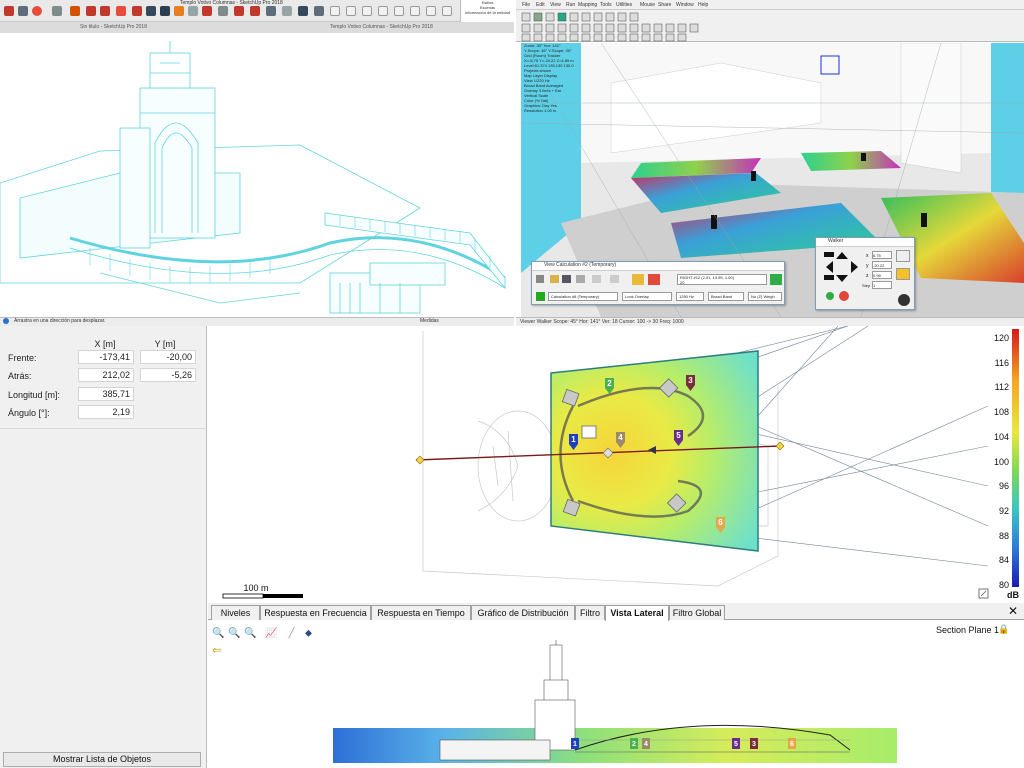 This screenshot has width=1024, height=768. I want to click on zoom-fit-icon: 🔍, so click(250, 633).